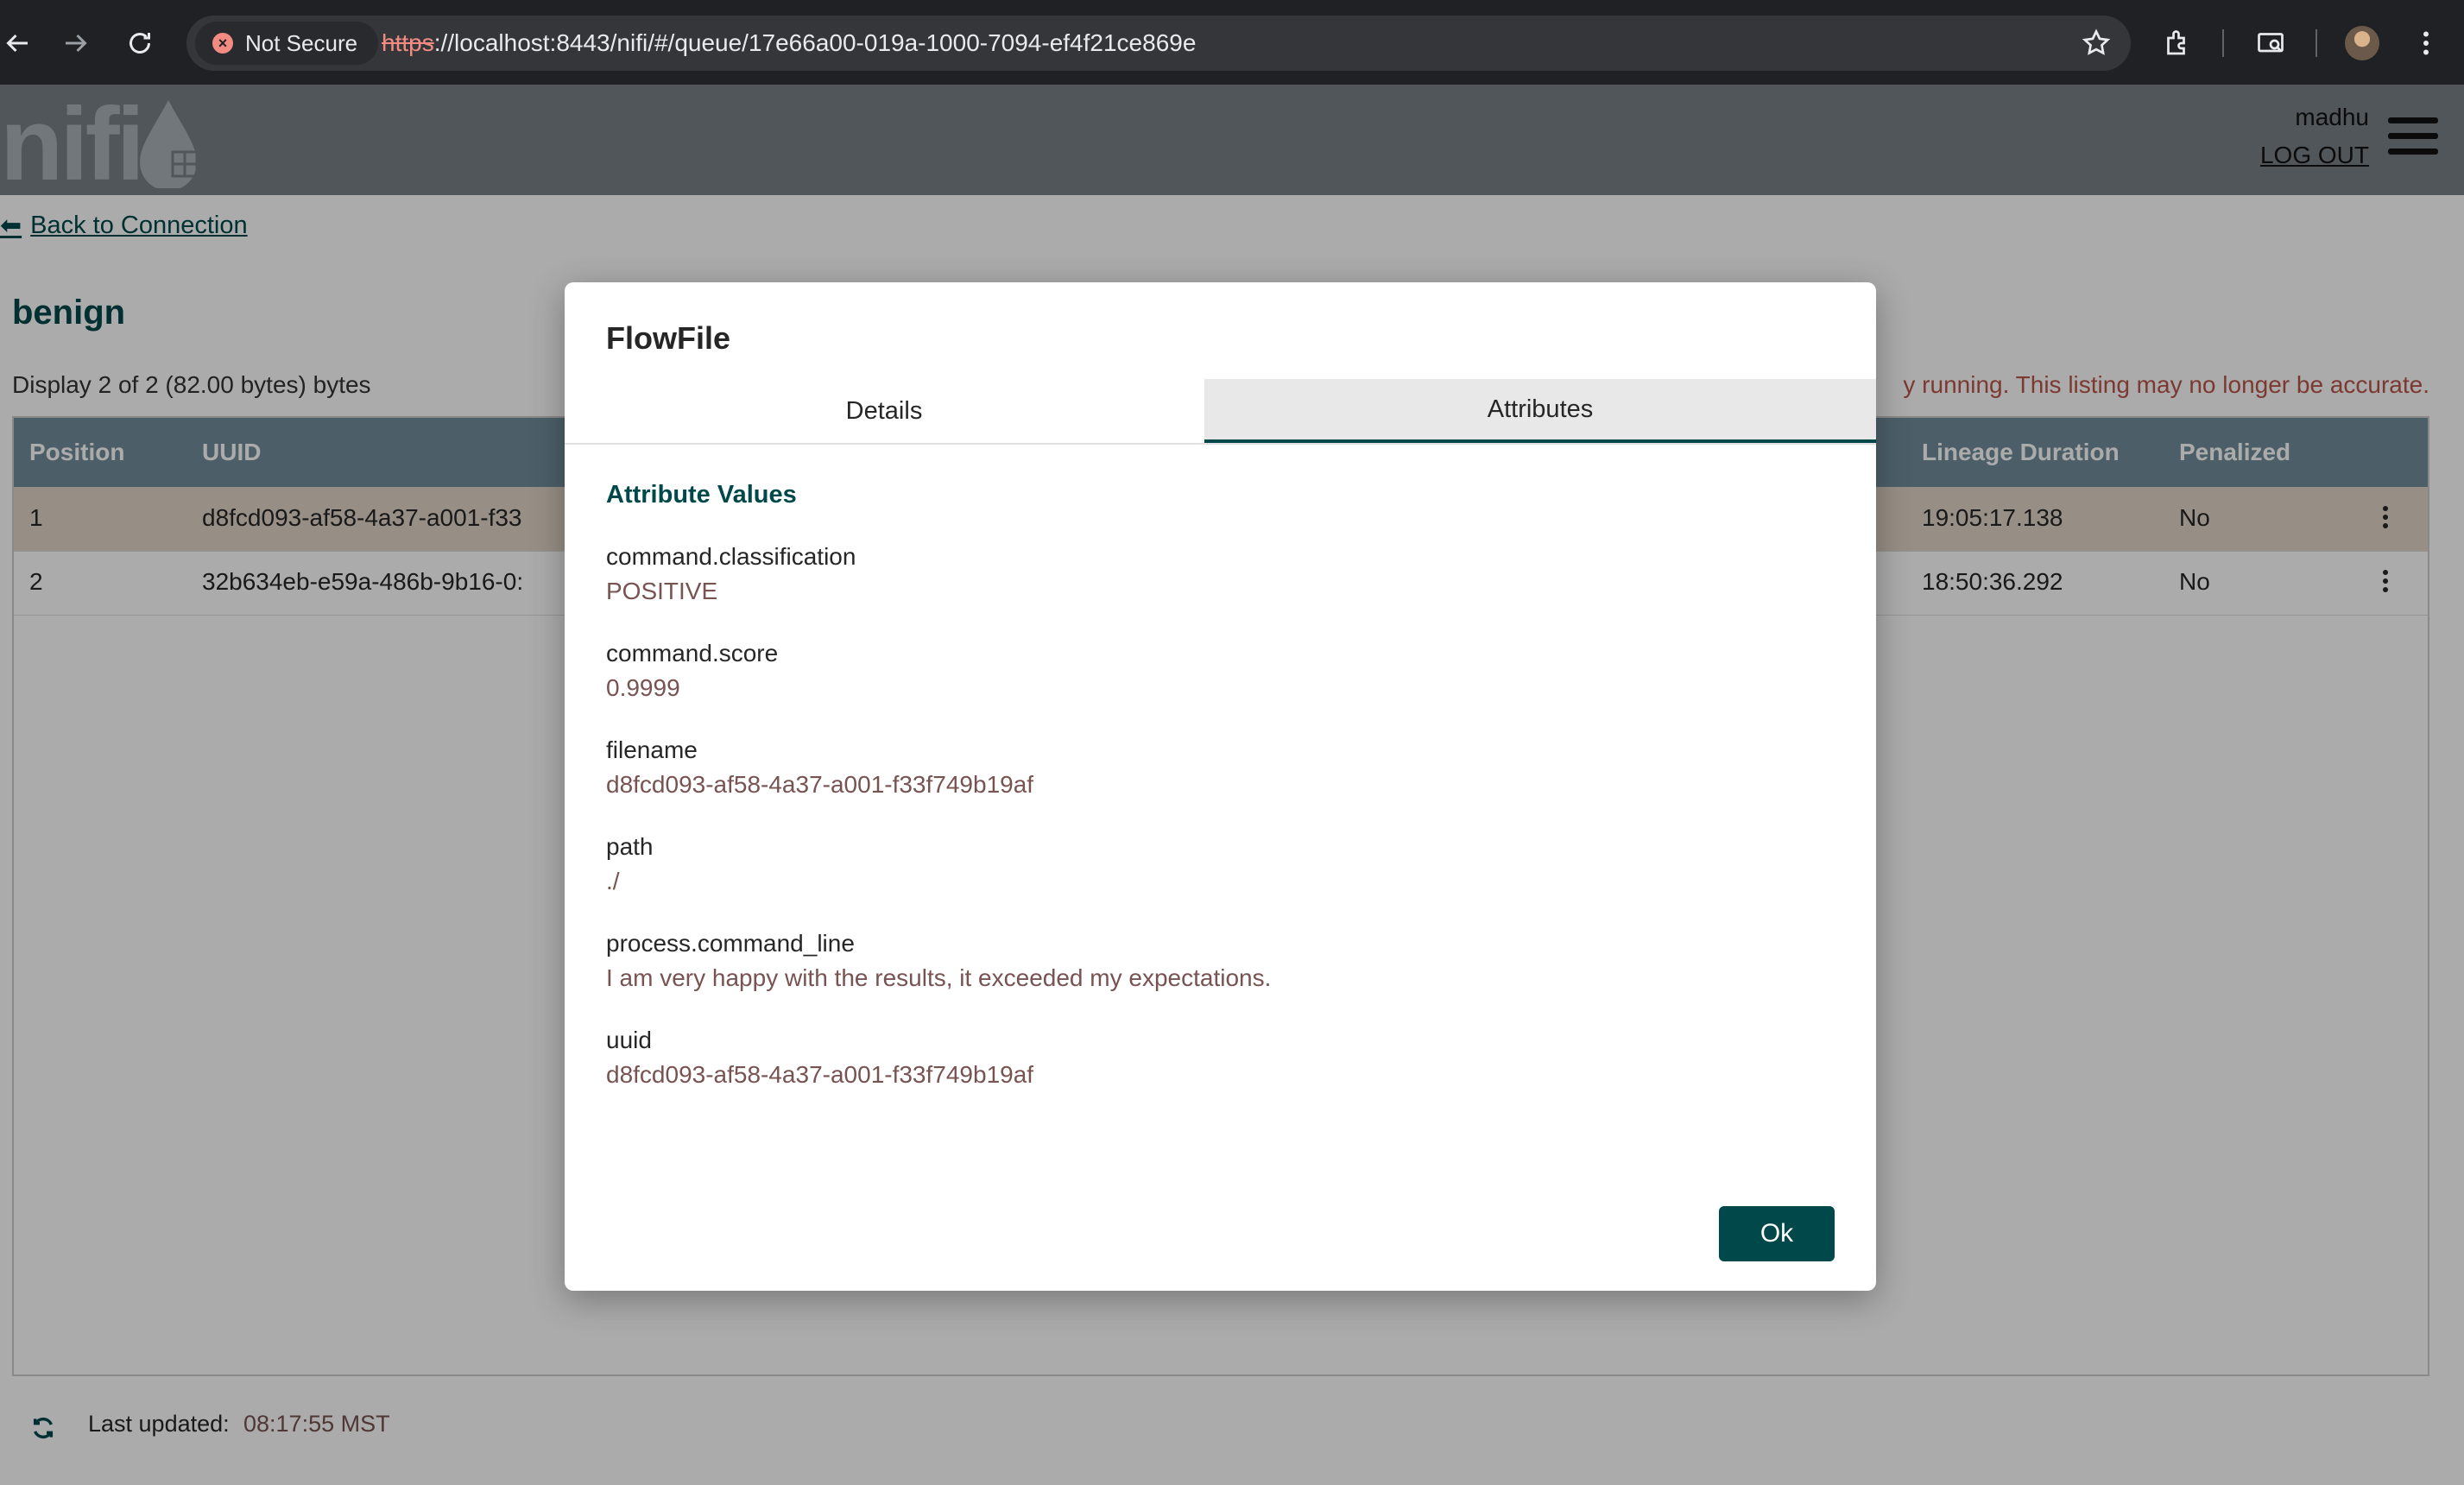 The height and width of the screenshot is (1485, 2464). What do you see at coordinates (408, 42) in the screenshot?
I see `url-scheme: https` at bounding box center [408, 42].